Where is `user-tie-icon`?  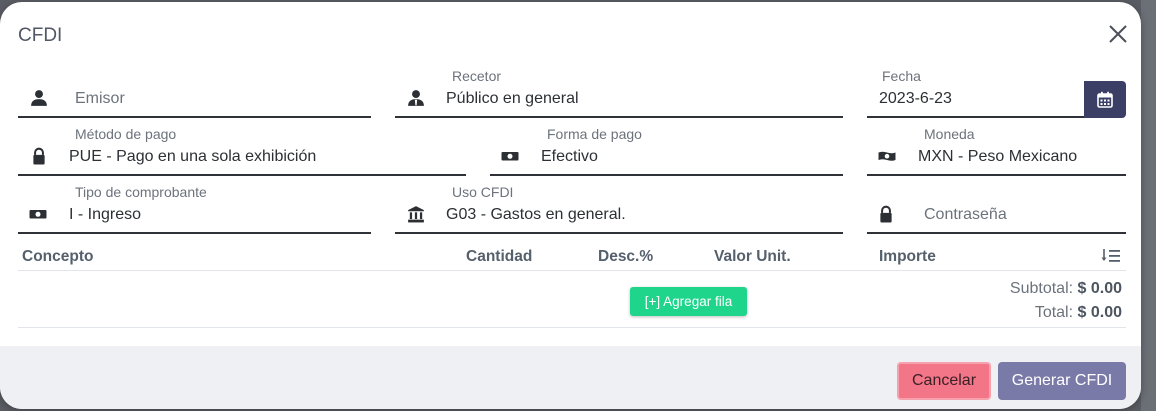
user-tie-icon is located at coordinates (416, 98).